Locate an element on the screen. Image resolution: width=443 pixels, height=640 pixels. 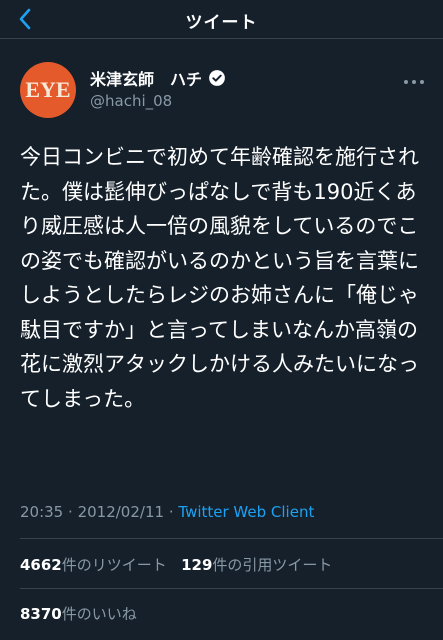
top-navigation-bar: ツイート is located at coordinates (221, 19).